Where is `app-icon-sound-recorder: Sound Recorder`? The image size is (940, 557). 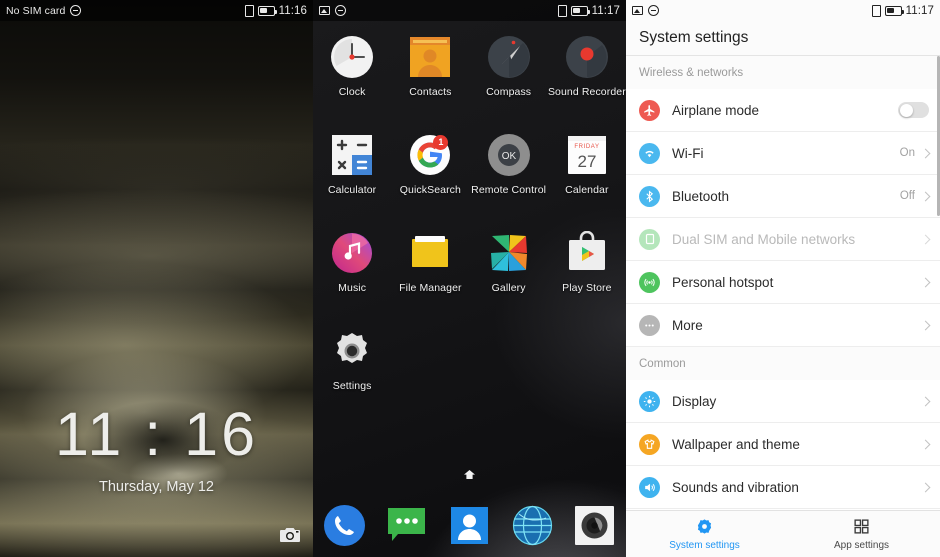 app-icon-sound-recorder: Sound Recorder is located at coordinates (587, 73).